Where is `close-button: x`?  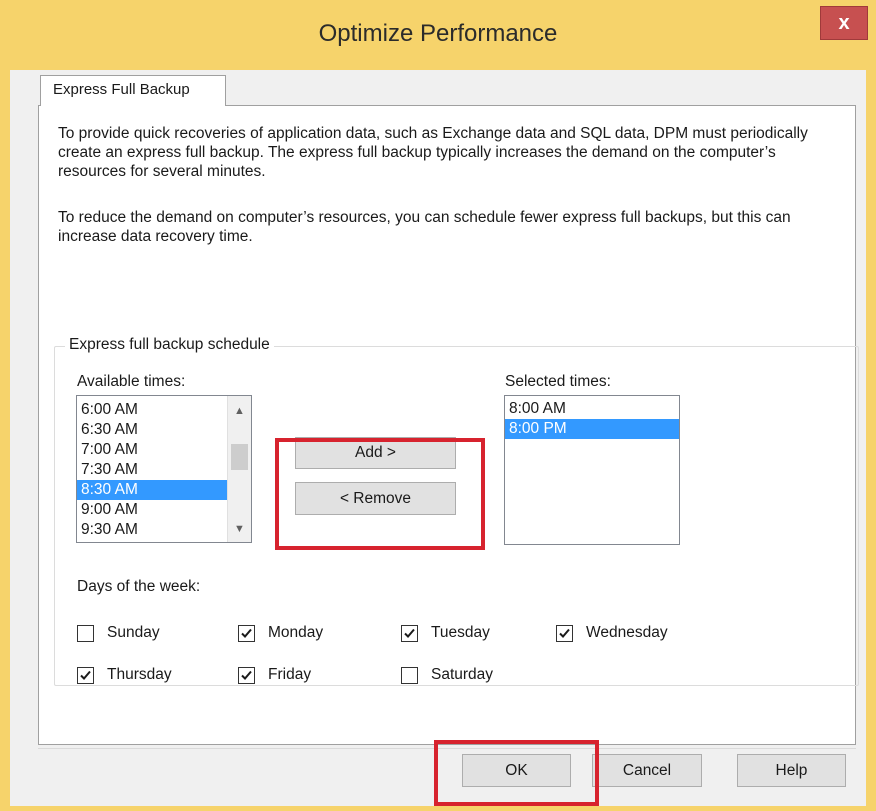
close-button: x is located at coordinates (844, 23).